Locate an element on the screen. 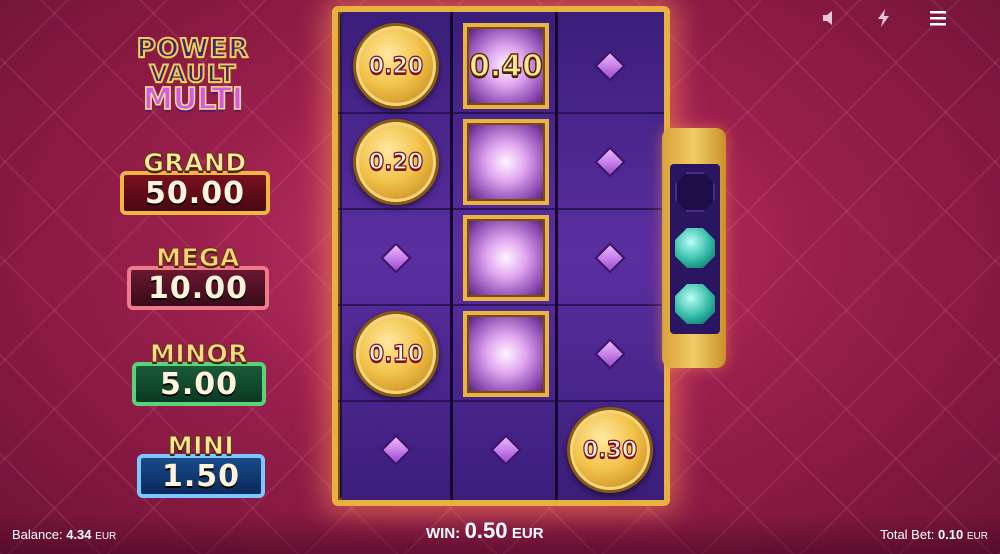 The height and width of the screenshot is (554, 1000). coin-symbol: 0.30 is located at coordinates (610, 450).